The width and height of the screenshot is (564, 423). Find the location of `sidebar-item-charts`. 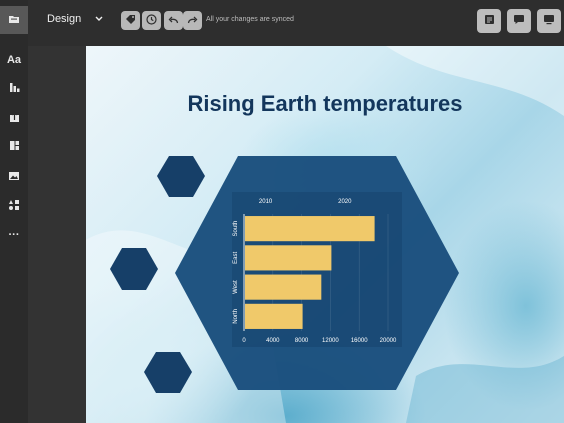

sidebar-item-charts is located at coordinates (14, 89).